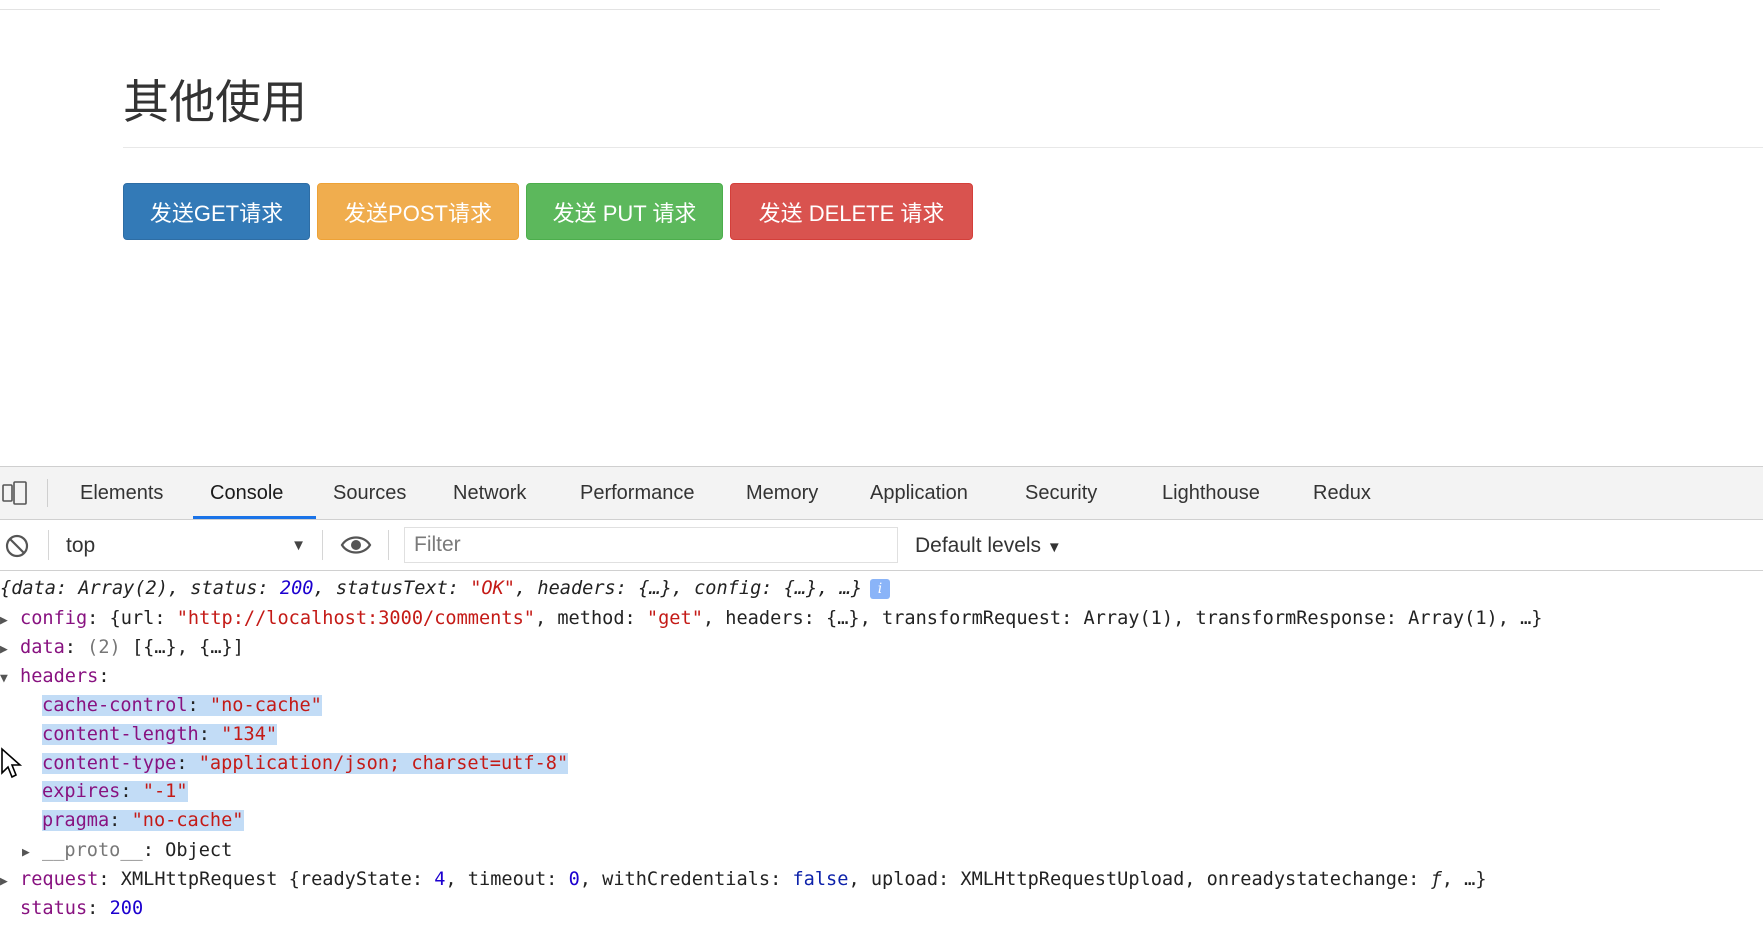  What do you see at coordinates (160, 735) in the screenshot?
I see `header-entry: content-length: "134"` at bounding box center [160, 735].